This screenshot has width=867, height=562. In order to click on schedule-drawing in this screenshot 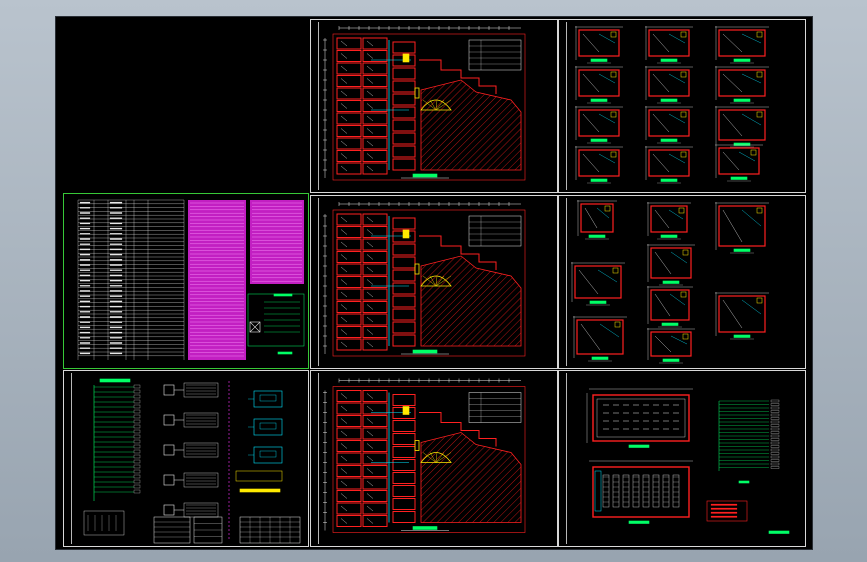, I will do `click(191, 279)`.